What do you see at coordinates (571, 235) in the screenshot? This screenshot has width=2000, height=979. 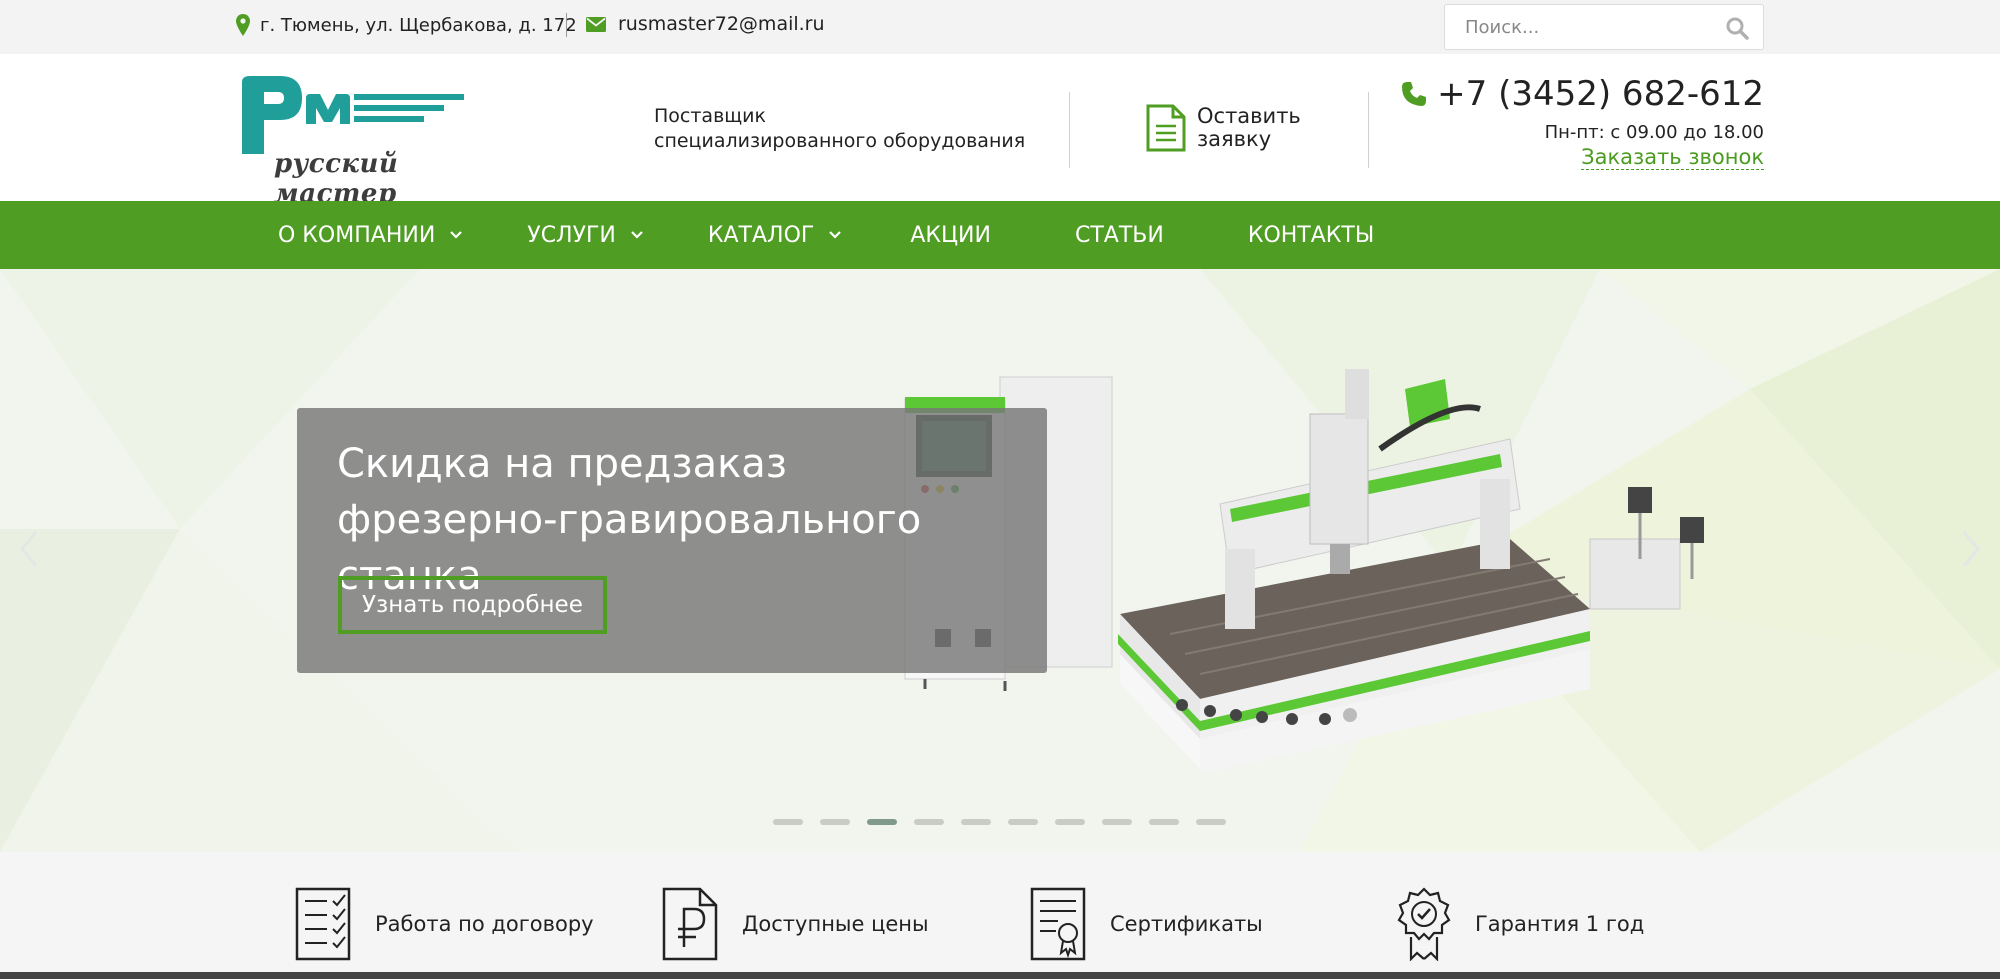 I see `nav-label: УСЛУГИ` at bounding box center [571, 235].